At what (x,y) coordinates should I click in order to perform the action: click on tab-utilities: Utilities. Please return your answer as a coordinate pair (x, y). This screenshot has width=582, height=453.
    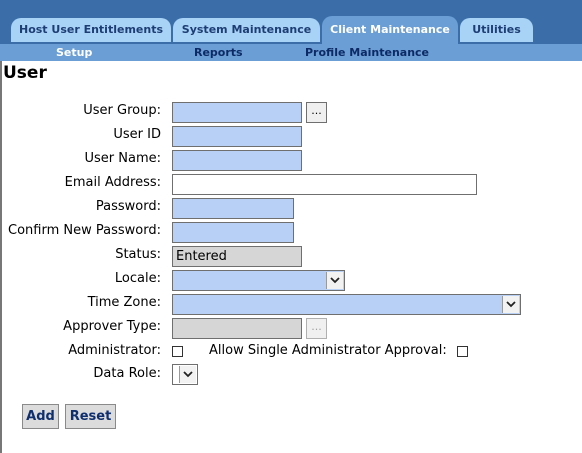
    Looking at the image, I should click on (496, 30).